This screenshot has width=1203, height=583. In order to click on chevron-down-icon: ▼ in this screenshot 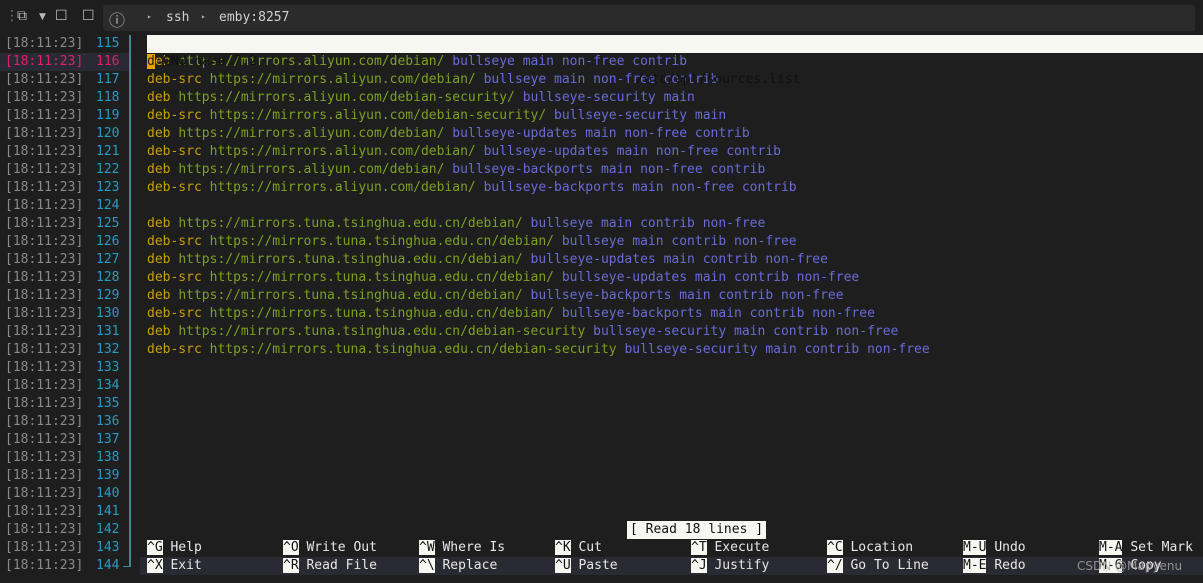, I will do `click(42, 17)`.